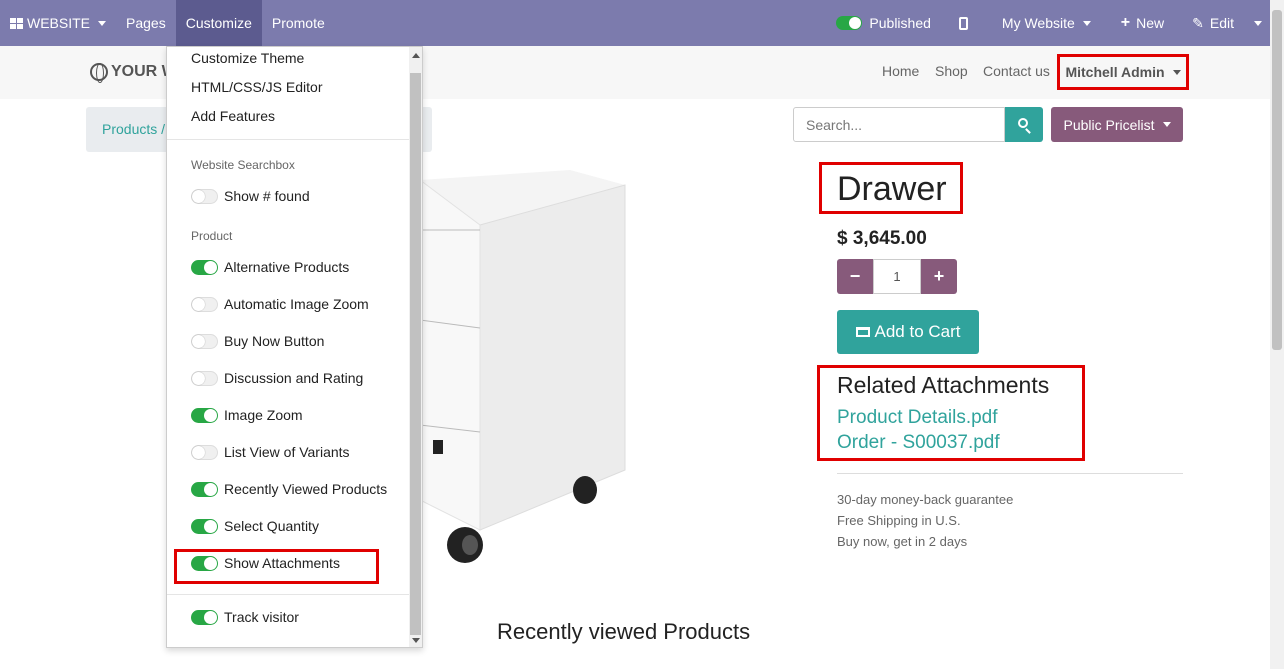  What do you see at coordinates (897, 276) in the screenshot?
I see `quantity-input: 1` at bounding box center [897, 276].